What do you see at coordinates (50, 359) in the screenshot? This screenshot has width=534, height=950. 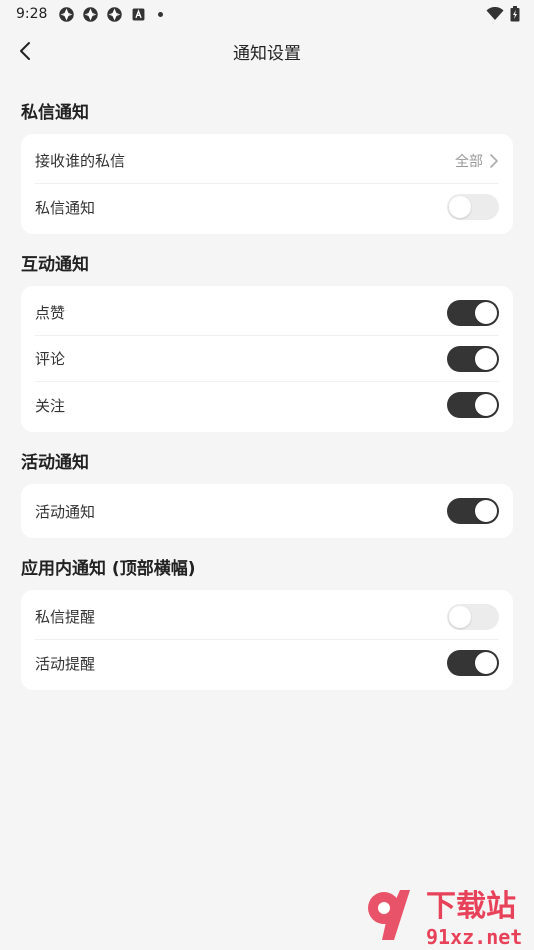 I see `row-label: 评论` at bounding box center [50, 359].